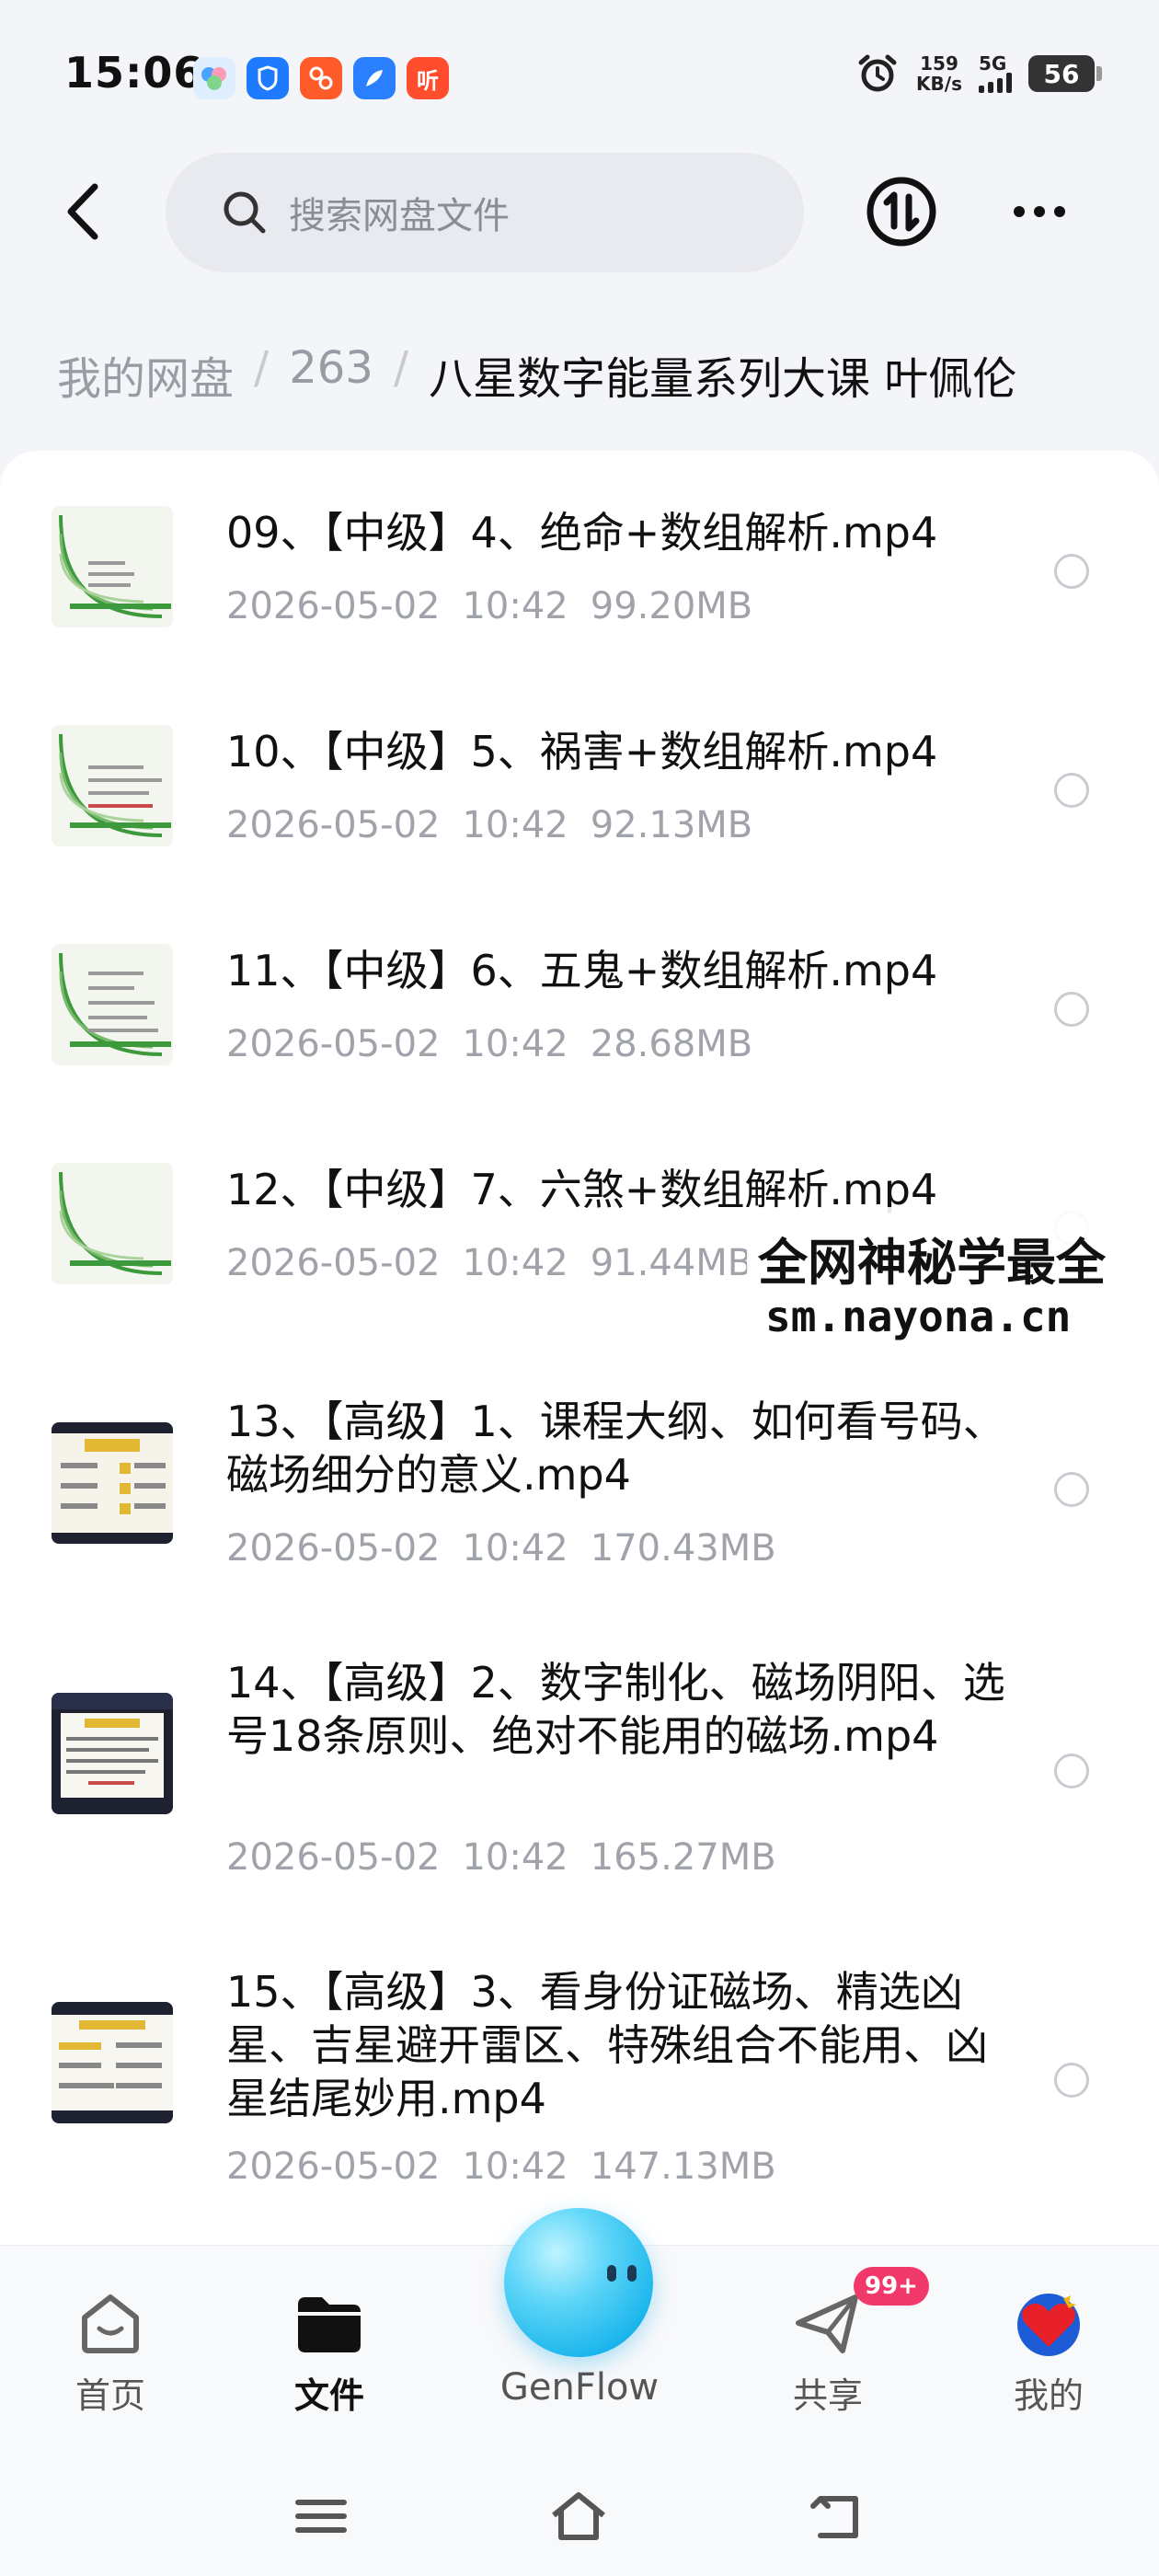 This screenshot has height=2576, width=1159. What do you see at coordinates (329, 2324) in the screenshot?
I see `folder-icon` at bounding box center [329, 2324].